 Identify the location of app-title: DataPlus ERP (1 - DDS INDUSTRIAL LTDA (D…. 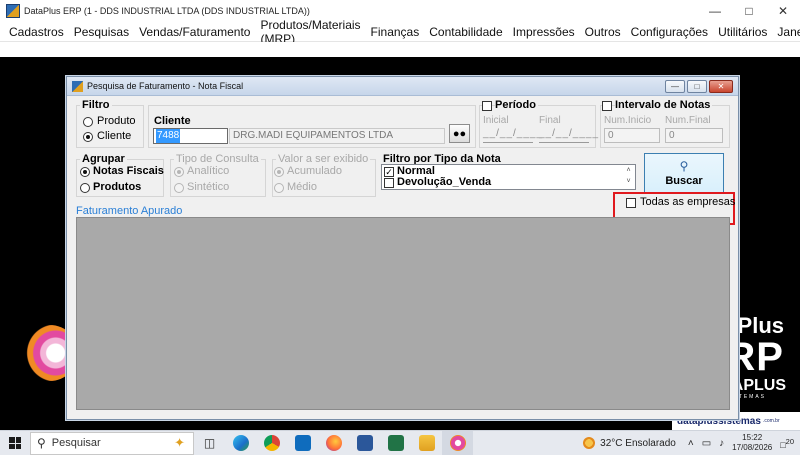
(167, 11).